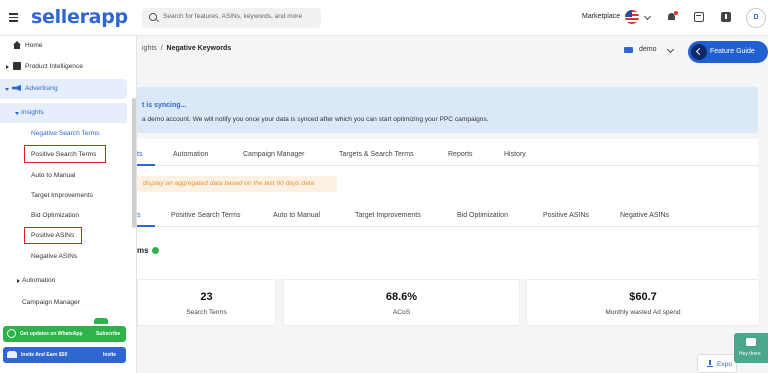 The height and width of the screenshot is (373, 768). I want to click on whatsapp-icon, so click(11, 333).